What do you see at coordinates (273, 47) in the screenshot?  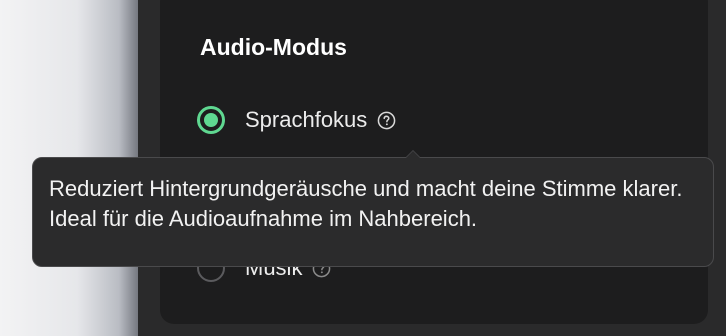 I see `panel-title: Audio-Modus` at bounding box center [273, 47].